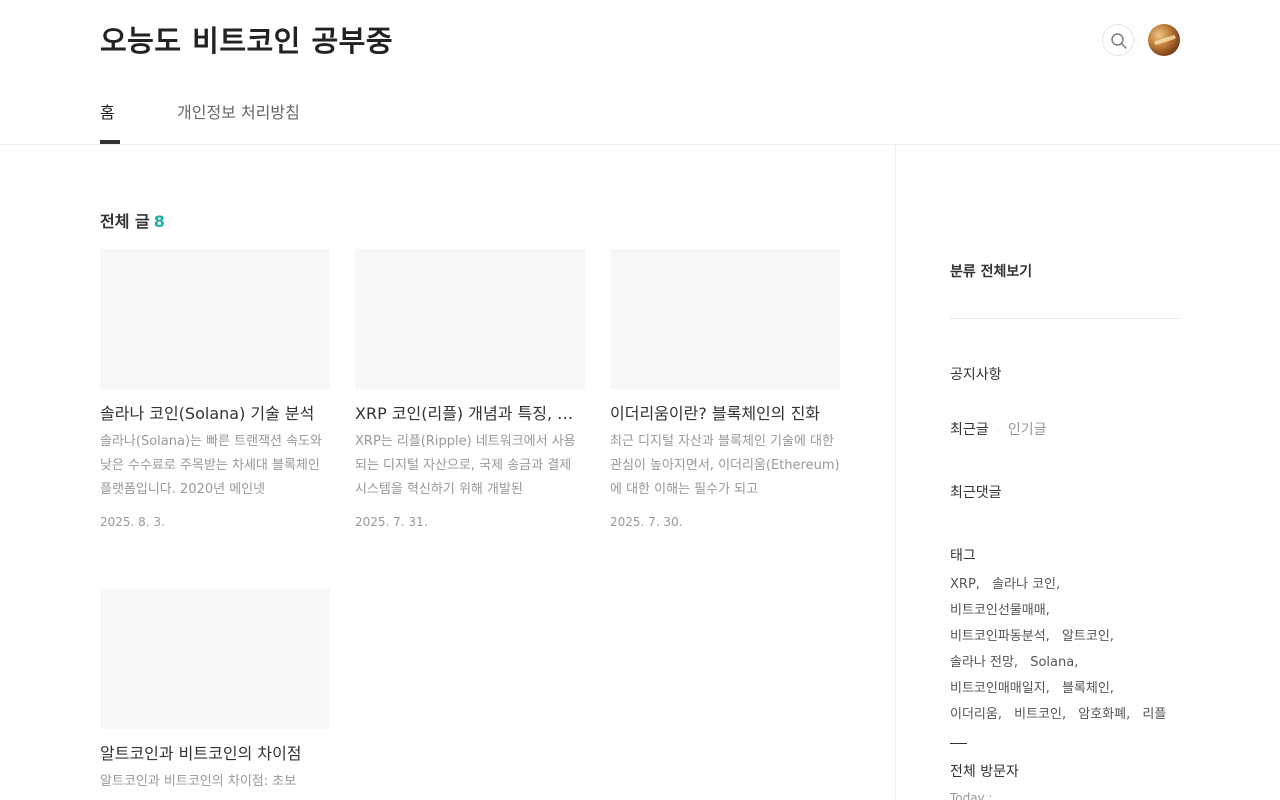 This screenshot has width=1280, height=800. I want to click on post-count: 8, so click(159, 221).